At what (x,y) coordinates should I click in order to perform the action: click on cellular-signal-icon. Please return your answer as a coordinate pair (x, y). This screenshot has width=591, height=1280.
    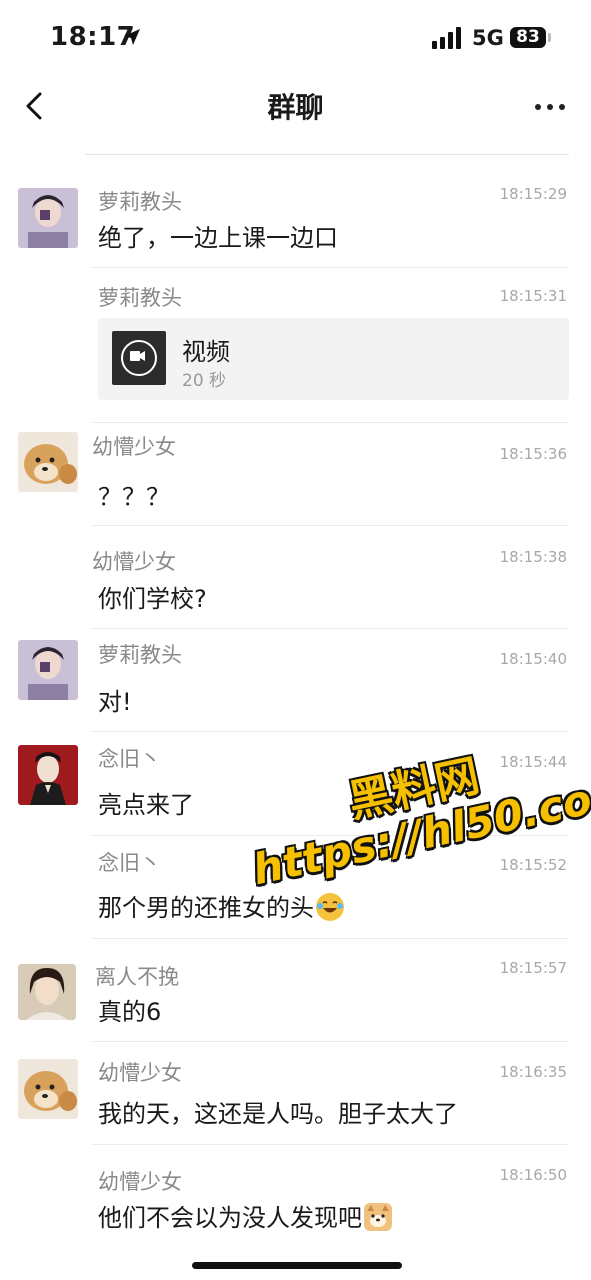
    Looking at the image, I should click on (448, 38).